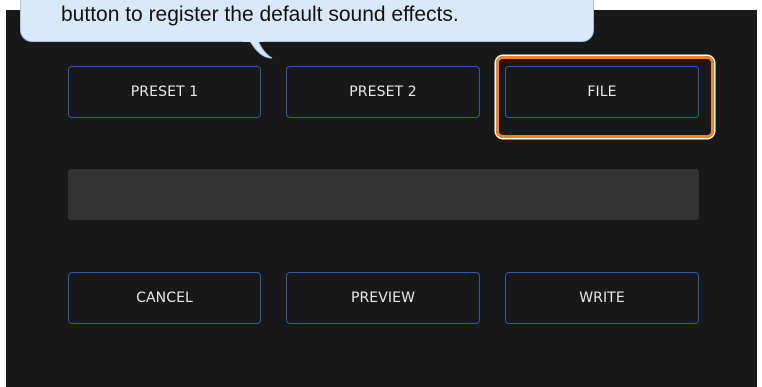 The height and width of the screenshot is (387, 762). Describe the element at coordinates (258, 49) in the screenshot. I see `callout-pointer-icon` at that location.